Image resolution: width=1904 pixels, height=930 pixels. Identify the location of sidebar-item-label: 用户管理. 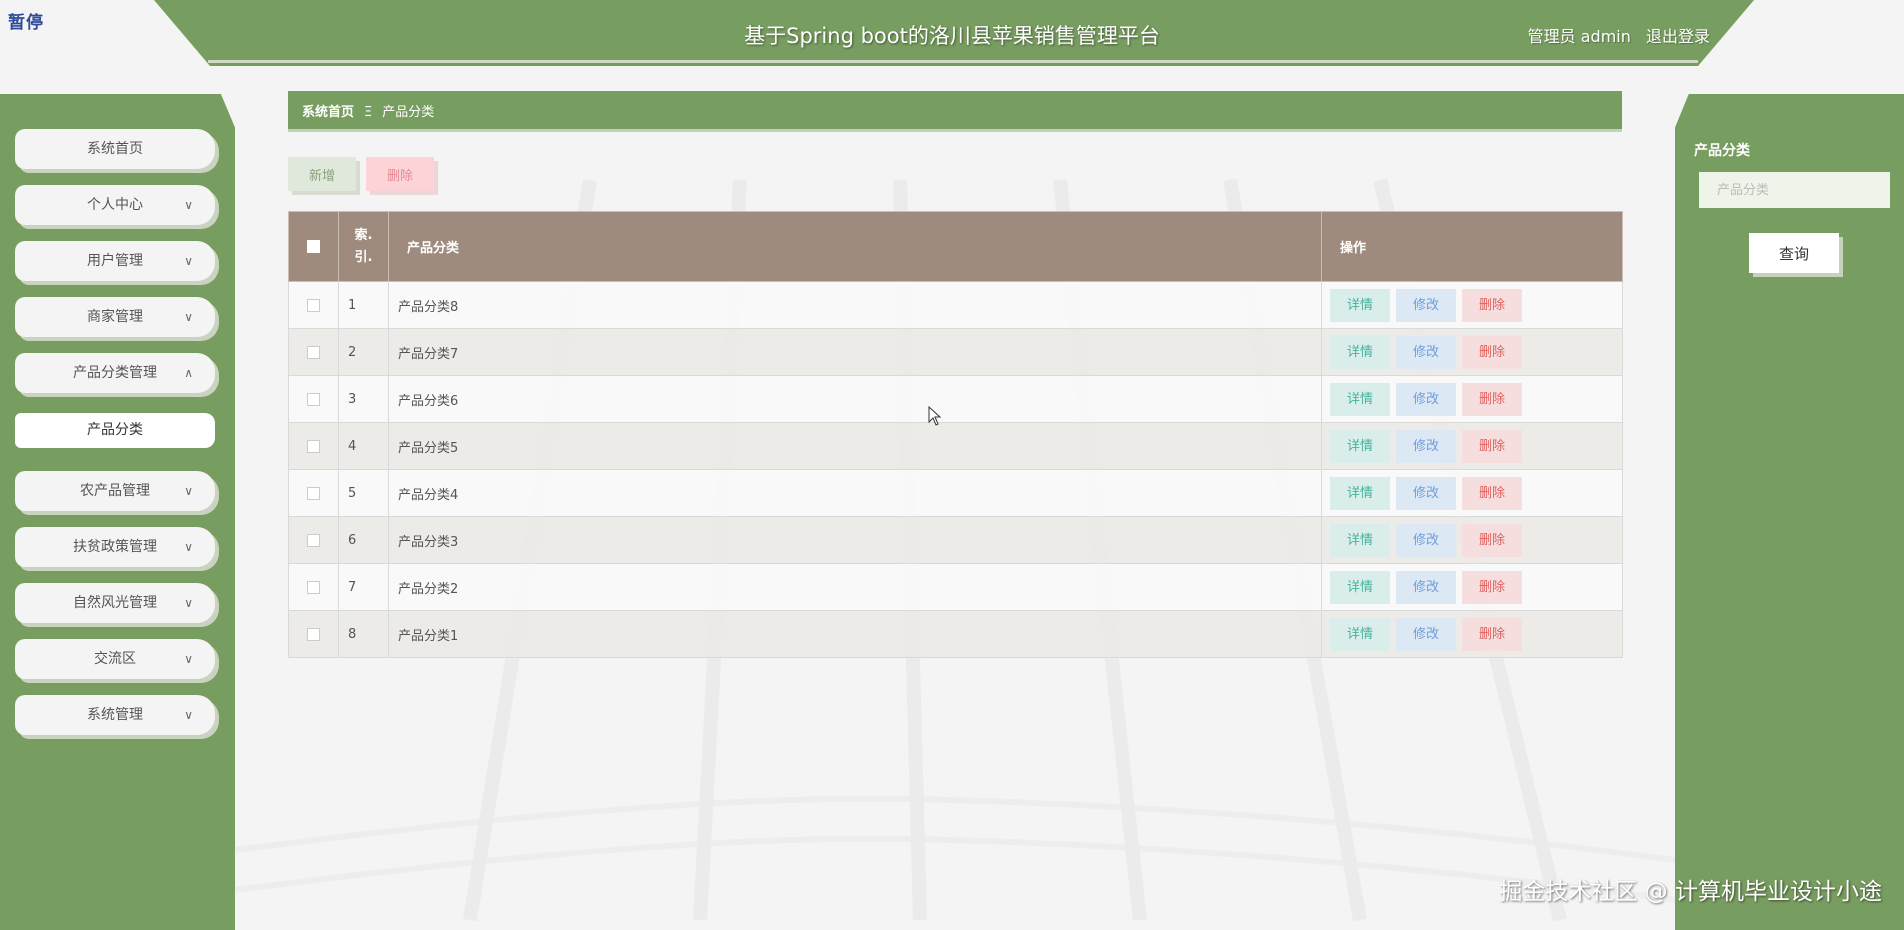
(115, 261).